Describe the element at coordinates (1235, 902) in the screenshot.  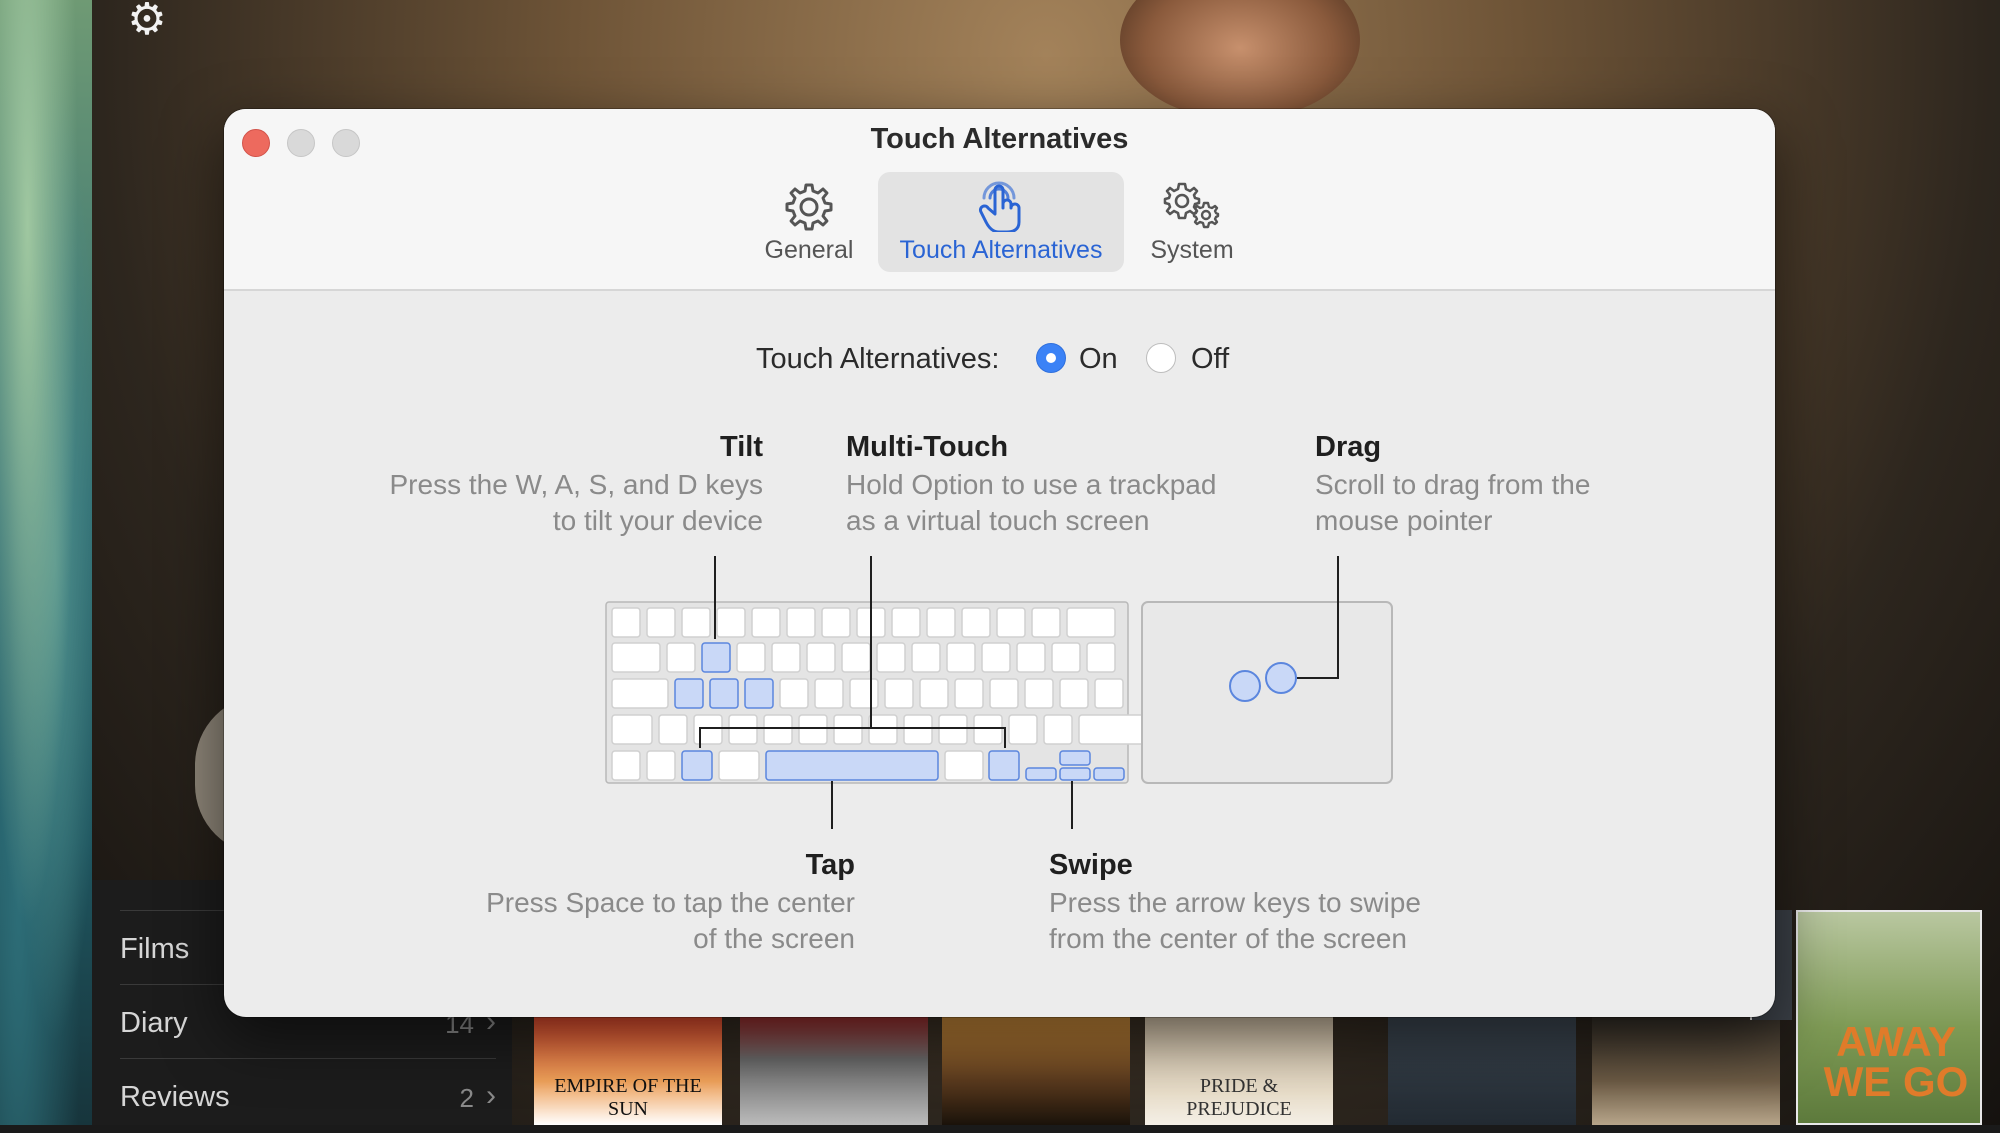
I see `description-line: Press the arrow keys to swipe` at that location.